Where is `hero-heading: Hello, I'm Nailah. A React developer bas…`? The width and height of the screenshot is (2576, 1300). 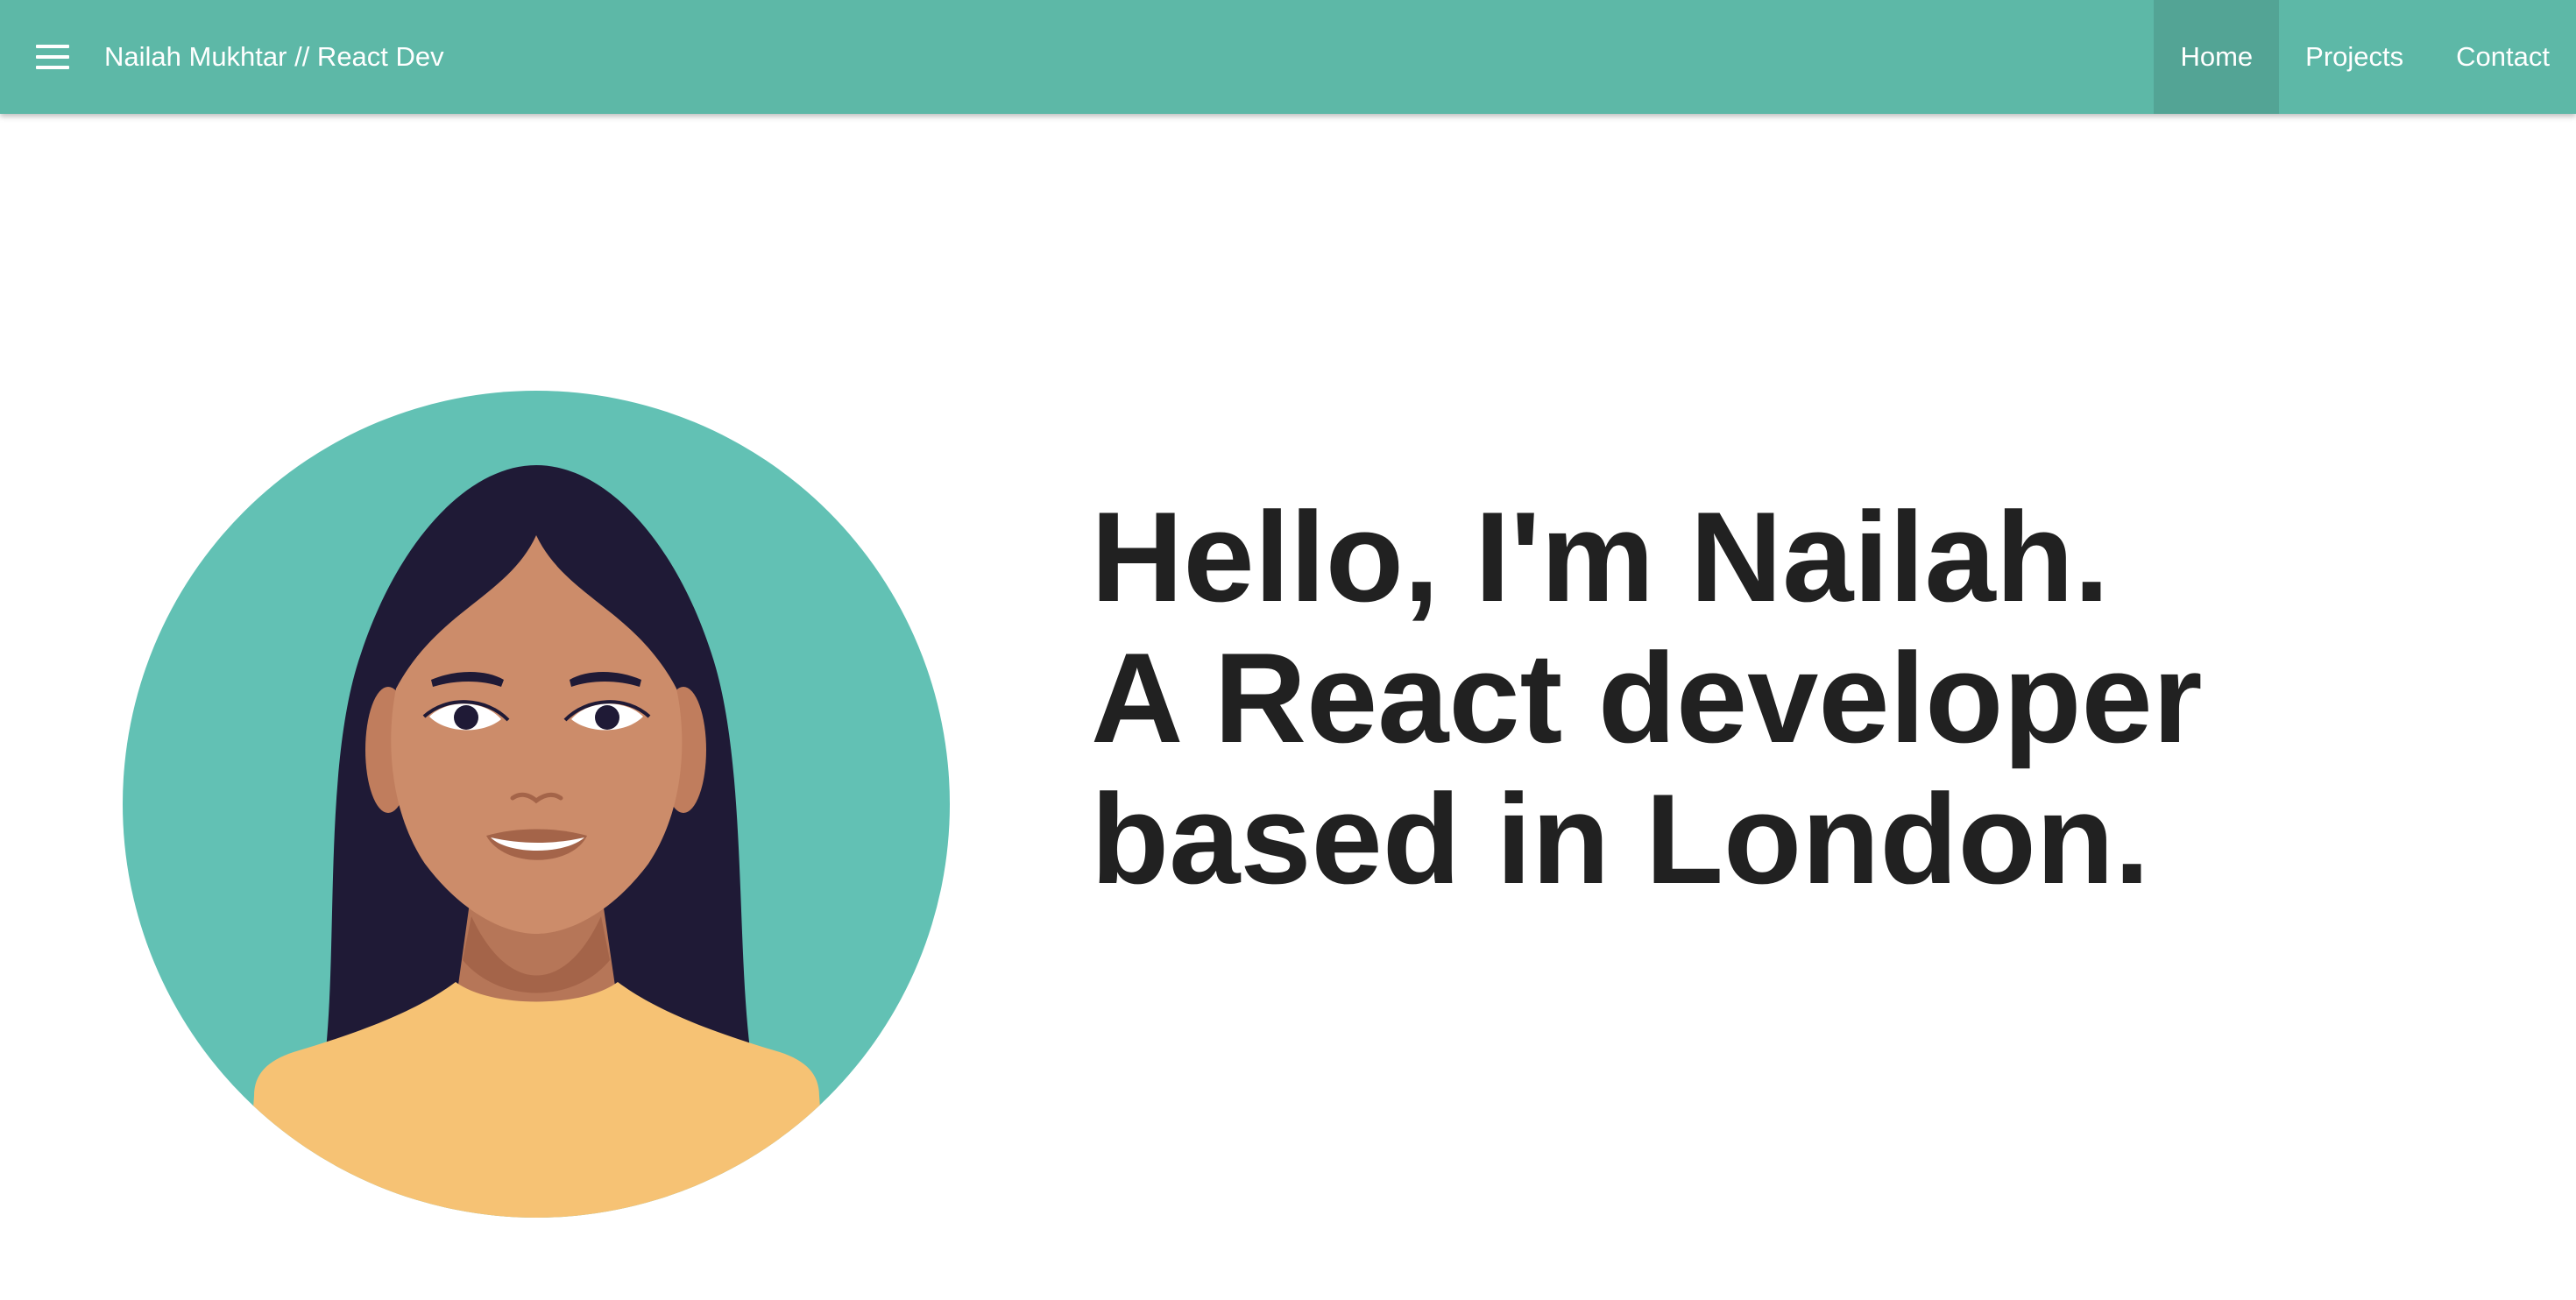
hero-heading: Hello, I'm Nailah. A React developer bas… is located at coordinates (1647, 697).